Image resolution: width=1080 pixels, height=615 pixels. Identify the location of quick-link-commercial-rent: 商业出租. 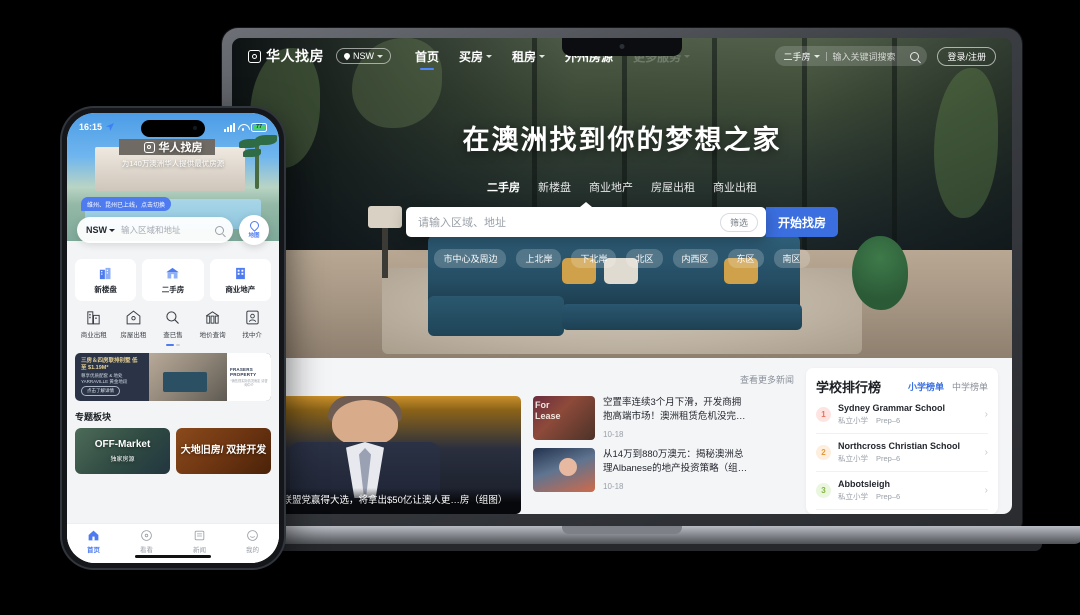
(94, 324).